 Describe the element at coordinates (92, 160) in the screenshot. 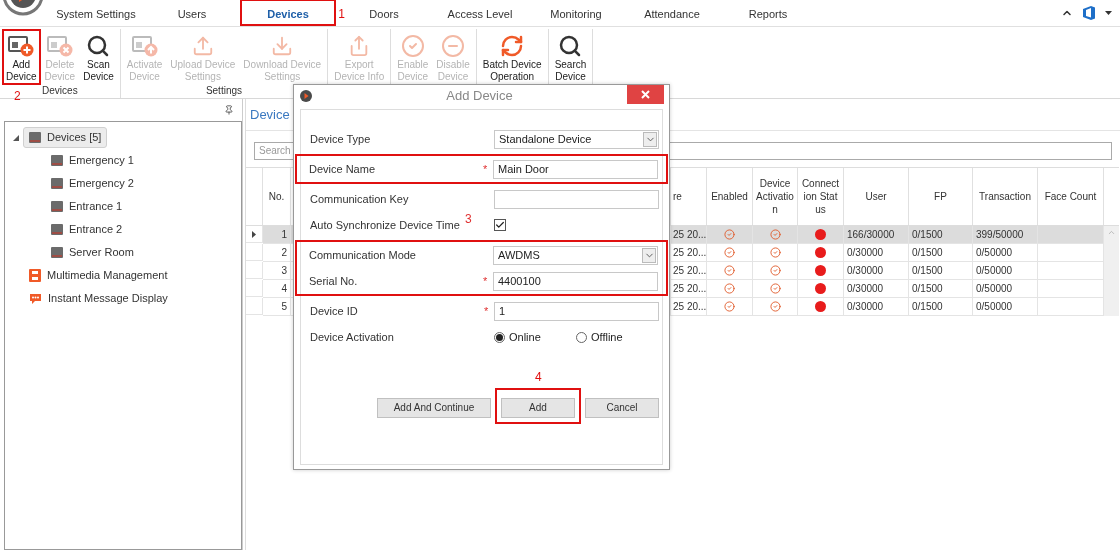

I see `tree-item: Emergency 1` at that location.